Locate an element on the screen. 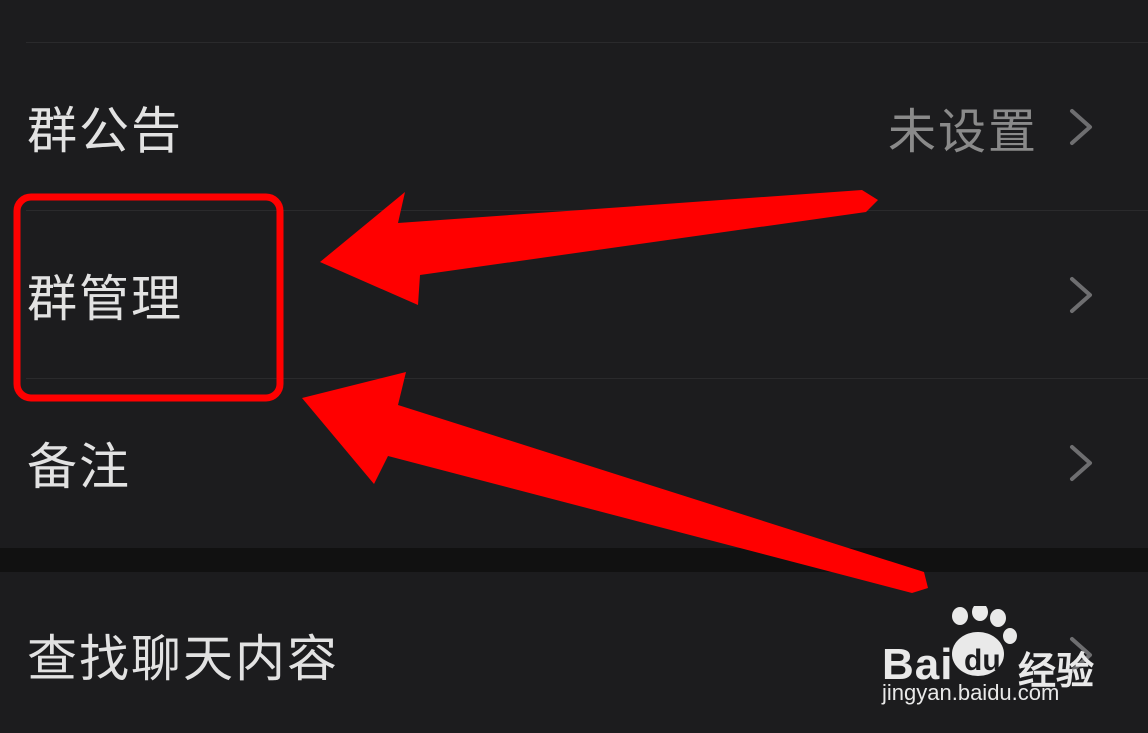 This screenshot has height=733, width=1148. baidu-jingyan-watermark: Bai du 经验 jingyan.baidu.com is located at coordinates (992, 661).